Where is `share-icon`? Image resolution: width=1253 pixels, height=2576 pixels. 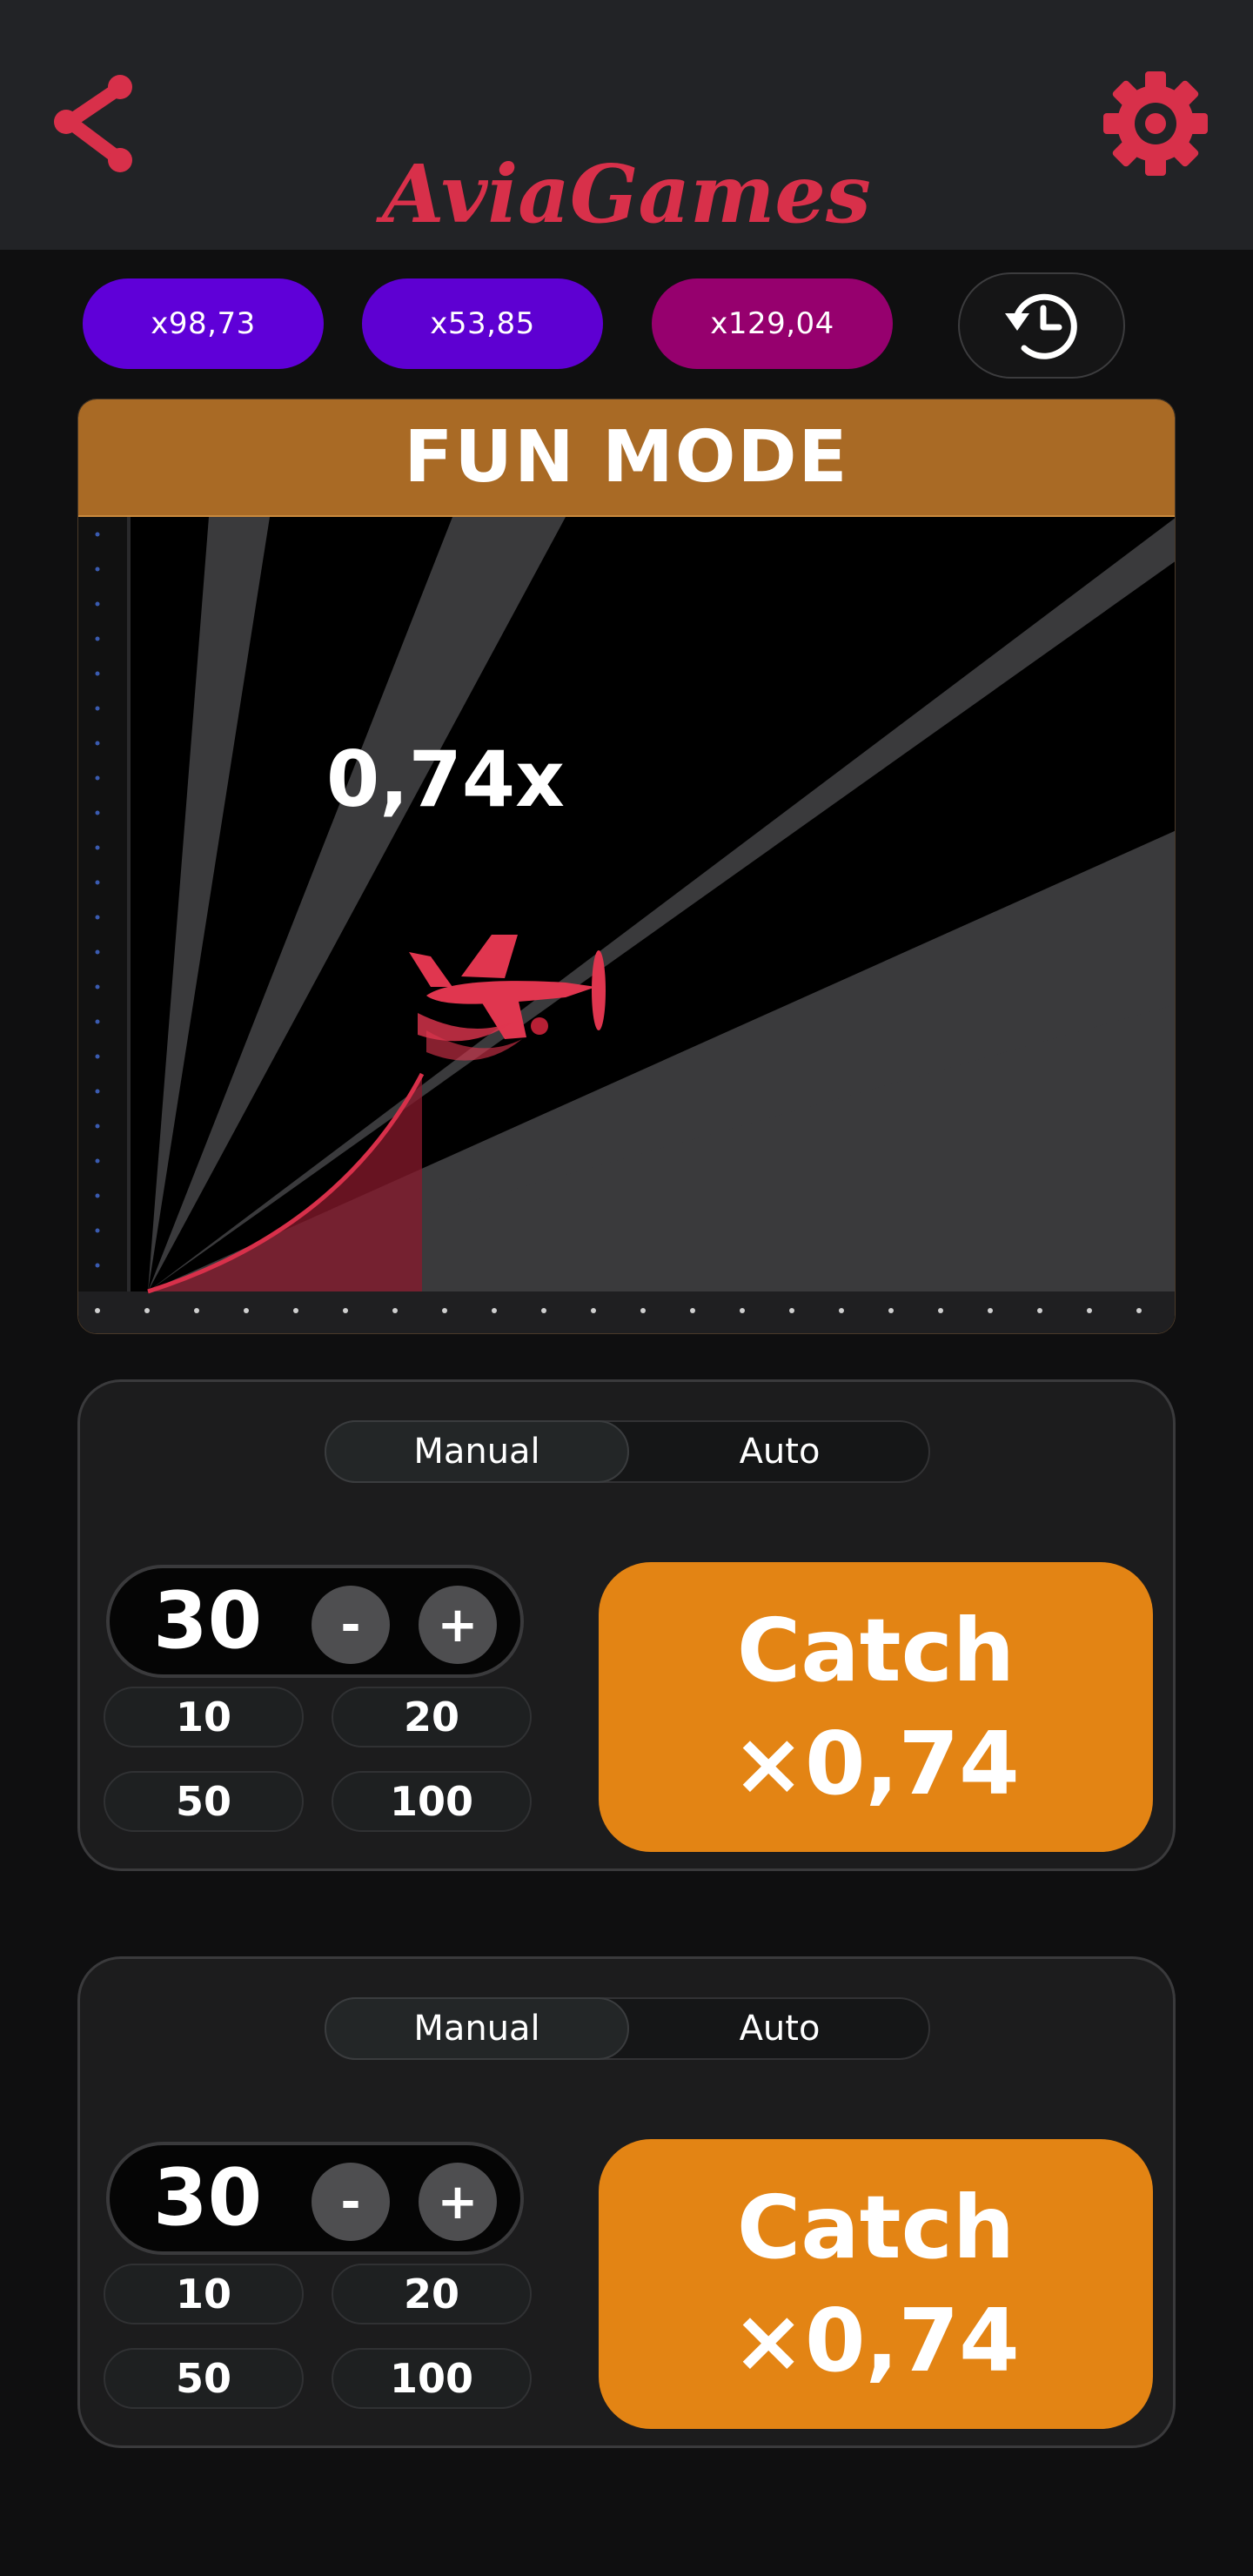
share-icon is located at coordinates (96, 123).